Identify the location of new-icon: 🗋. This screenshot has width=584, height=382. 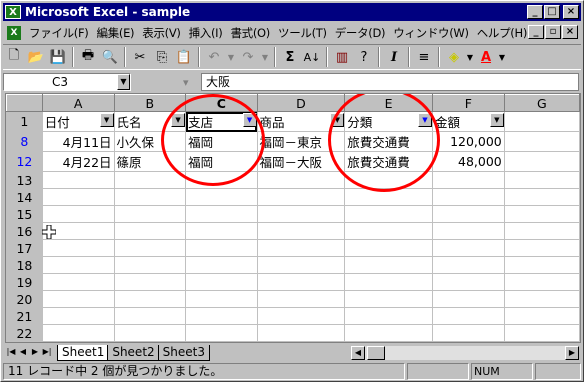
(14, 57).